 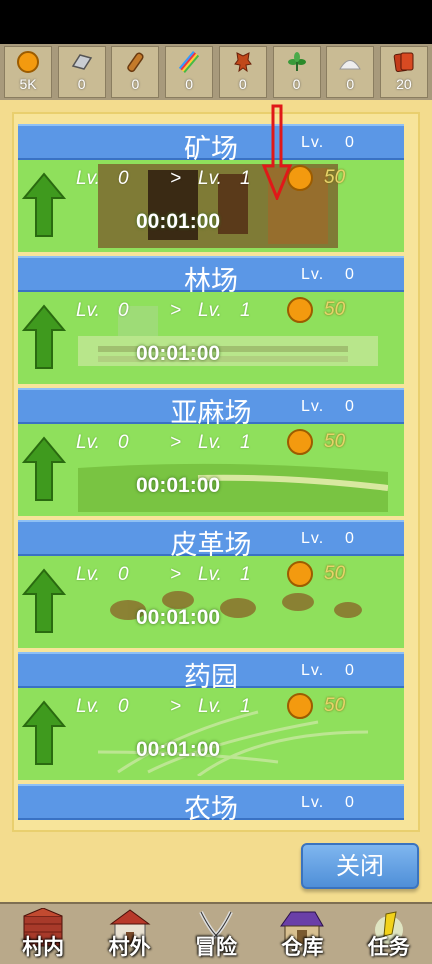 I want to click on resource-salt: 0, so click(x=350, y=72).